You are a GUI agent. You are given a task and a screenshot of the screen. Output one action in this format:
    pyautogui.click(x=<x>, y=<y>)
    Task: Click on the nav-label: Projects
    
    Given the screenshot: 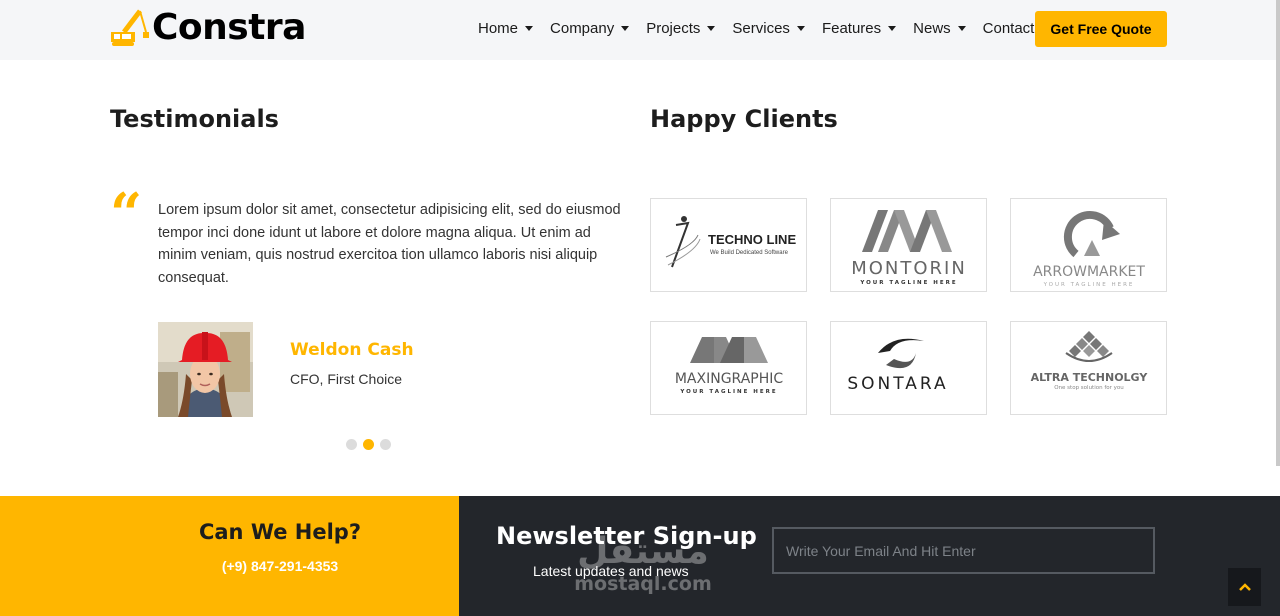 What is the action you would take?
    pyautogui.click(x=673, y=28)
    